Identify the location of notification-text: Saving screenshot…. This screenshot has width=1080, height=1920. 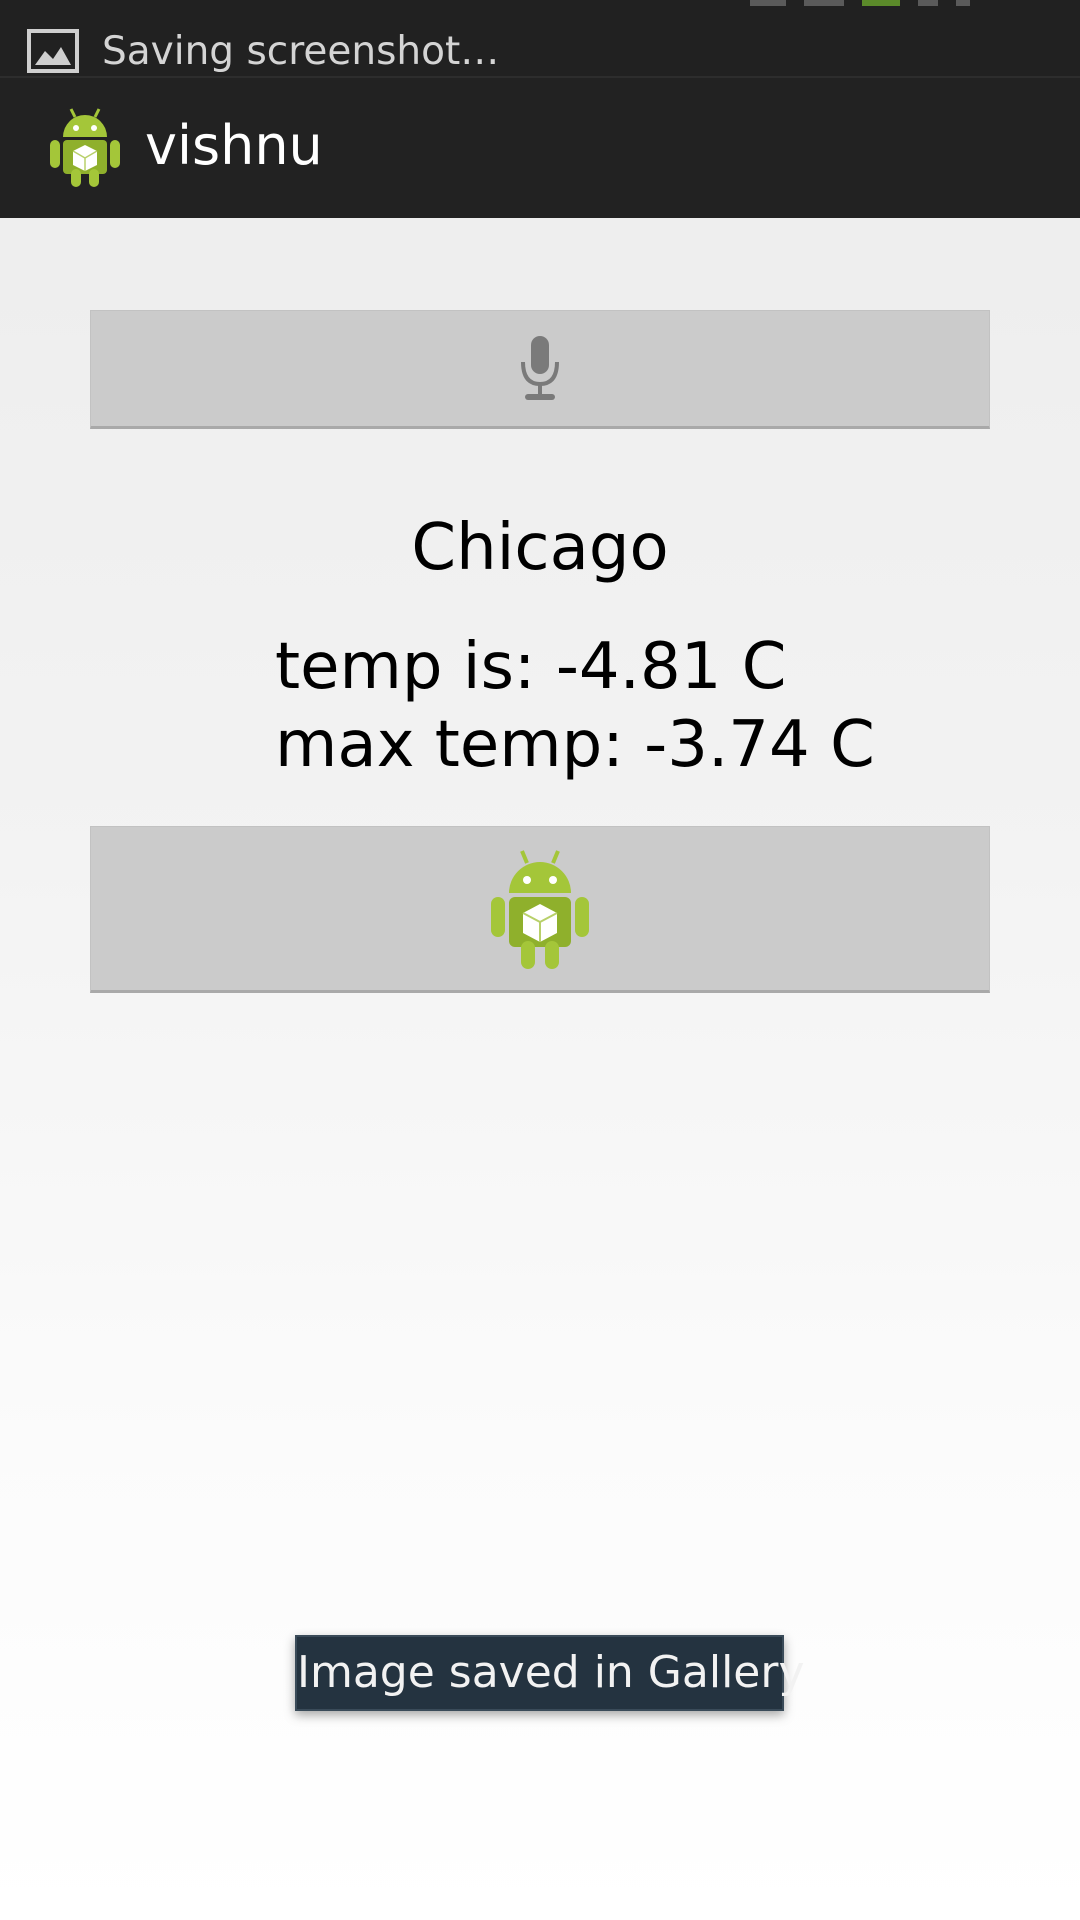
(301, 51).